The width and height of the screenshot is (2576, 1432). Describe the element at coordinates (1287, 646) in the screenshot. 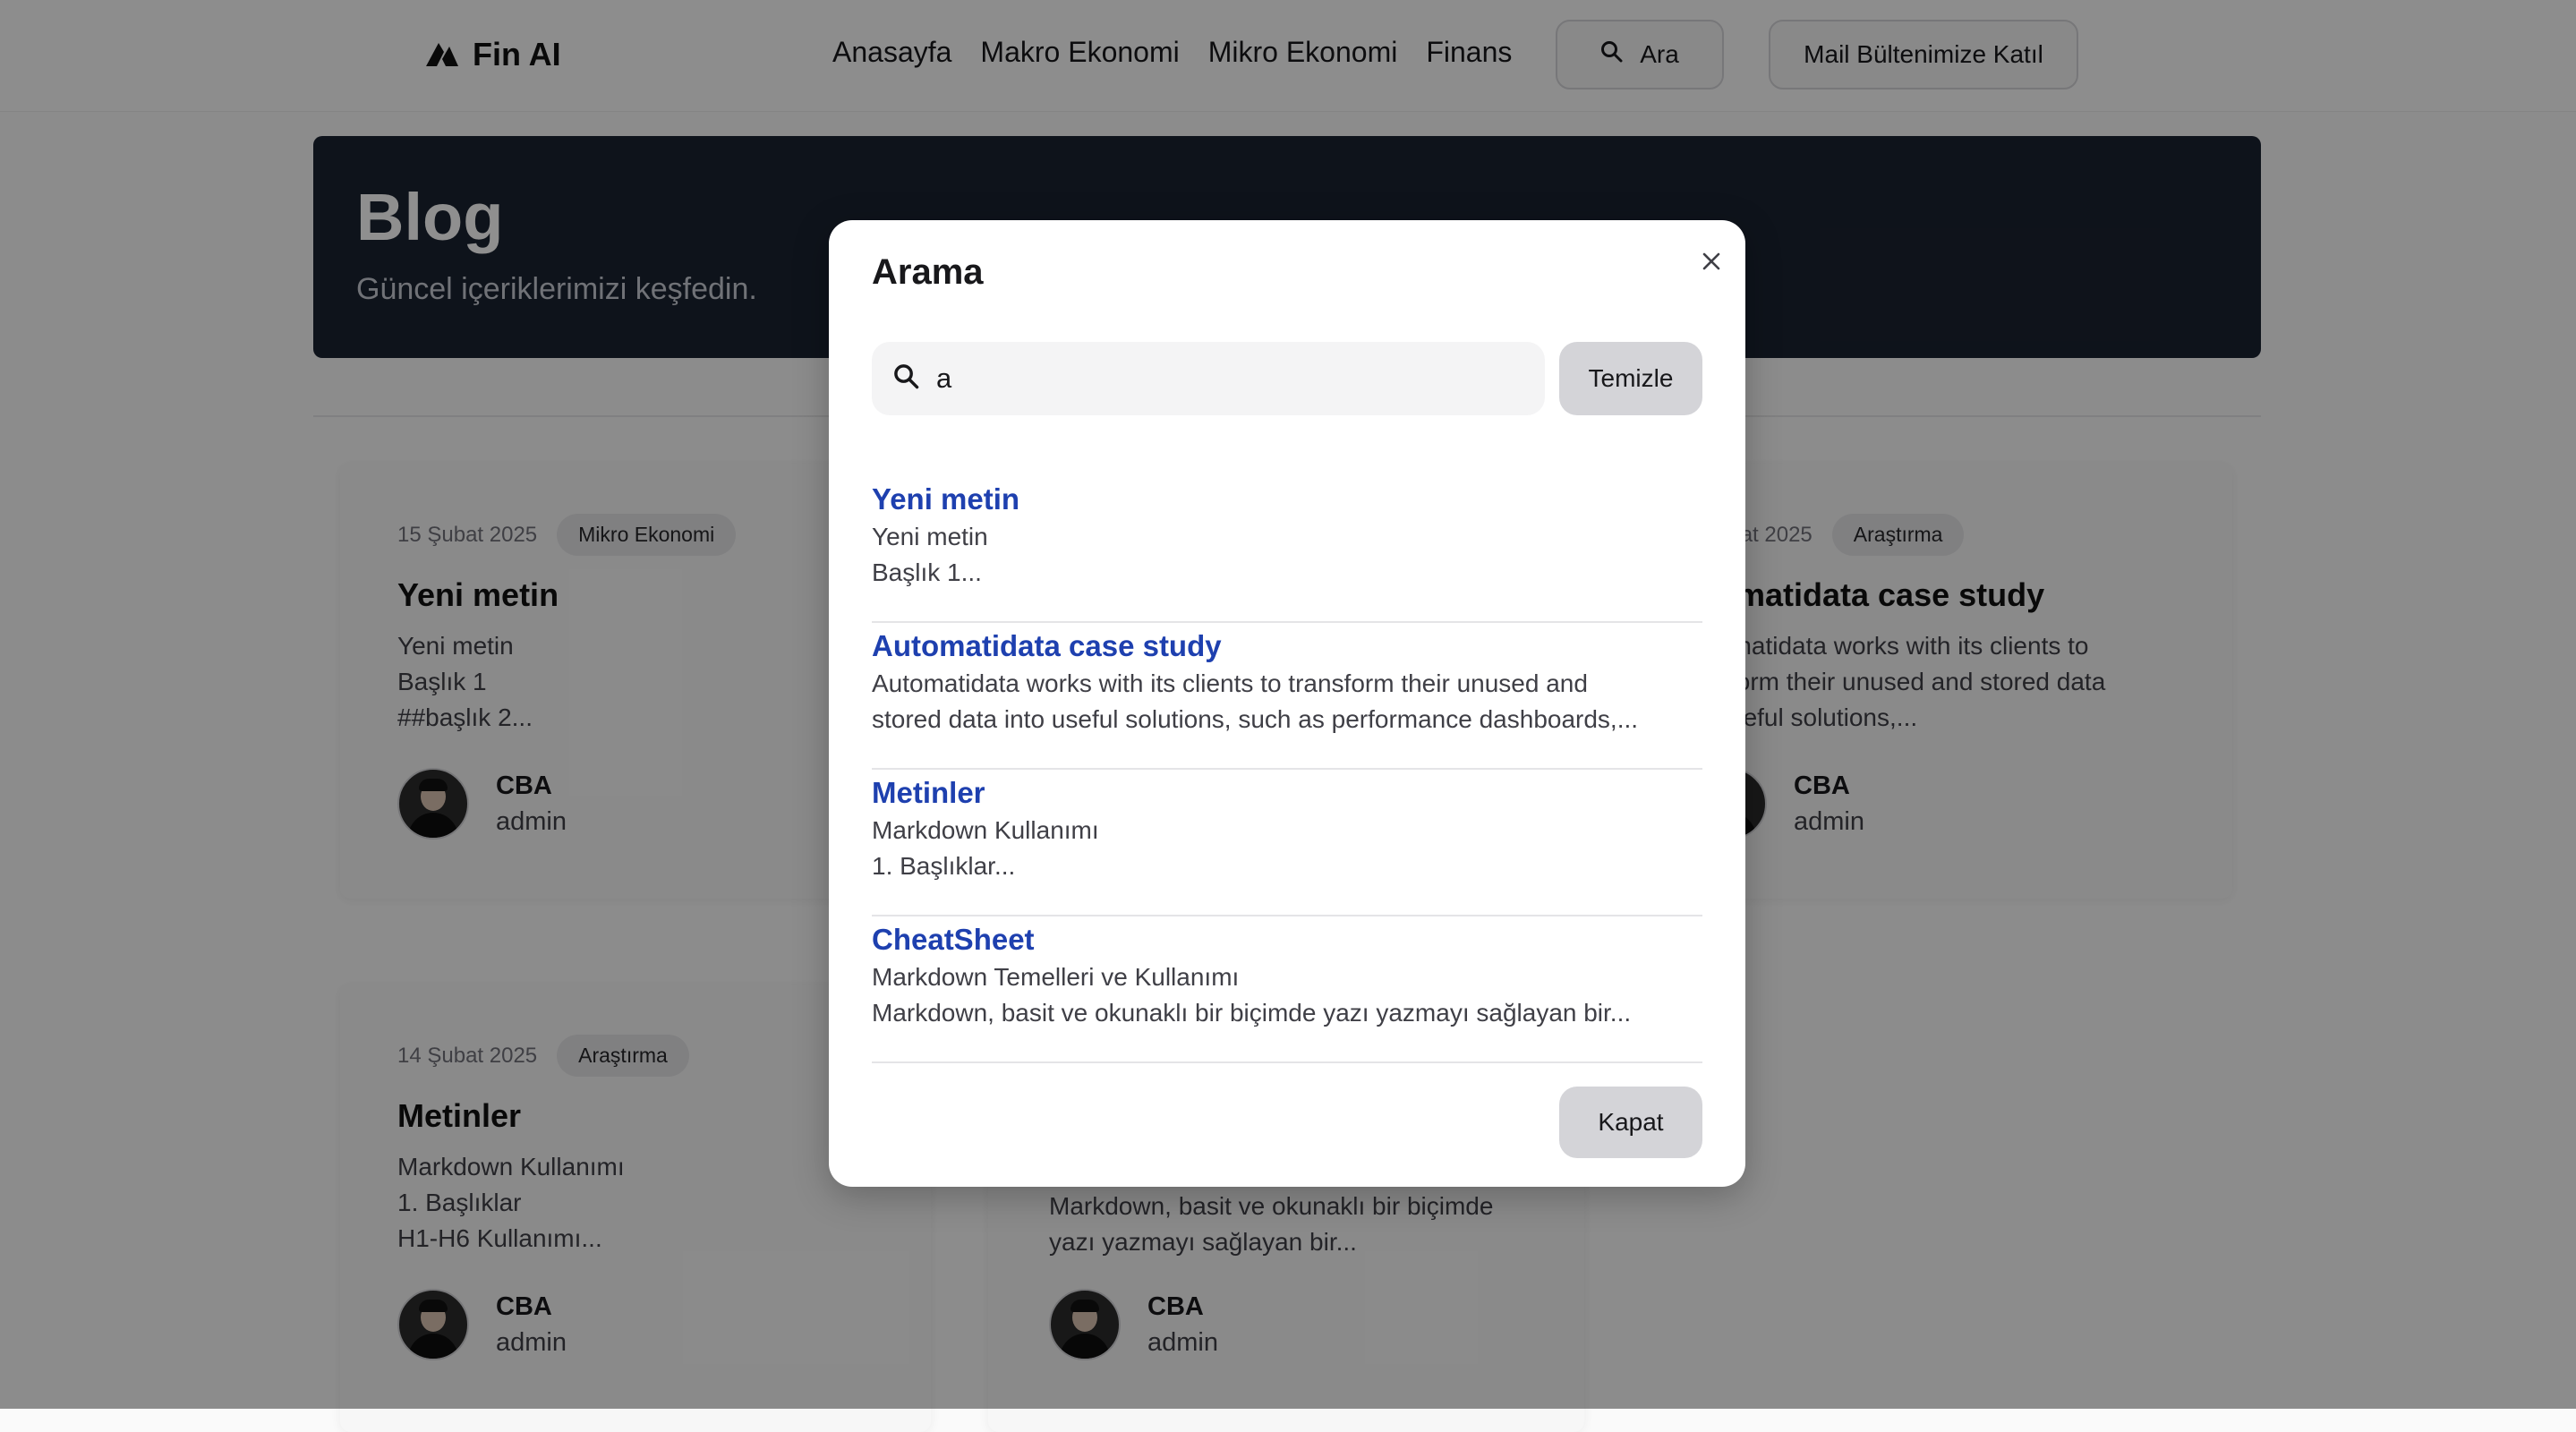

I see `result-title: Automatidata case study` at that location.